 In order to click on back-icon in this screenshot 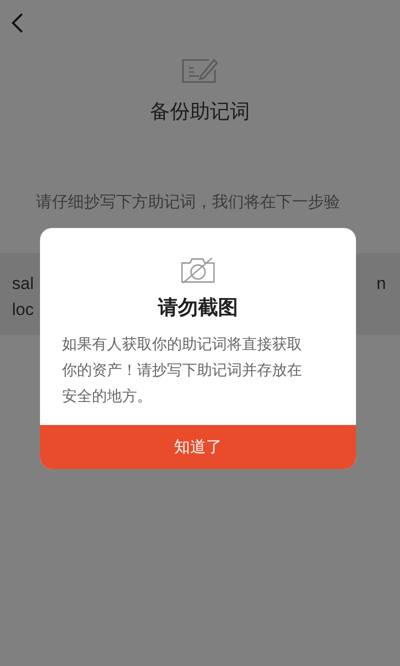, I will do `click(17, 23)`.